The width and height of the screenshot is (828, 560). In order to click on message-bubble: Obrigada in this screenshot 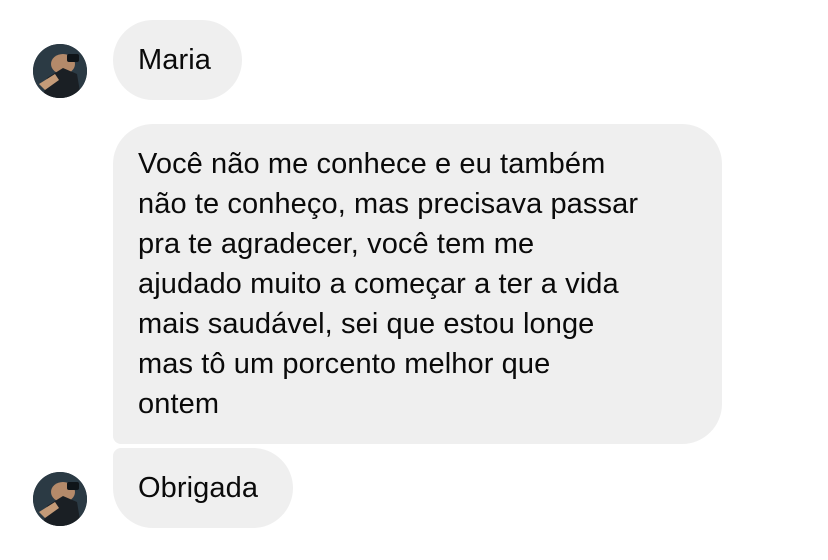, I will do `click(203, 488)`.